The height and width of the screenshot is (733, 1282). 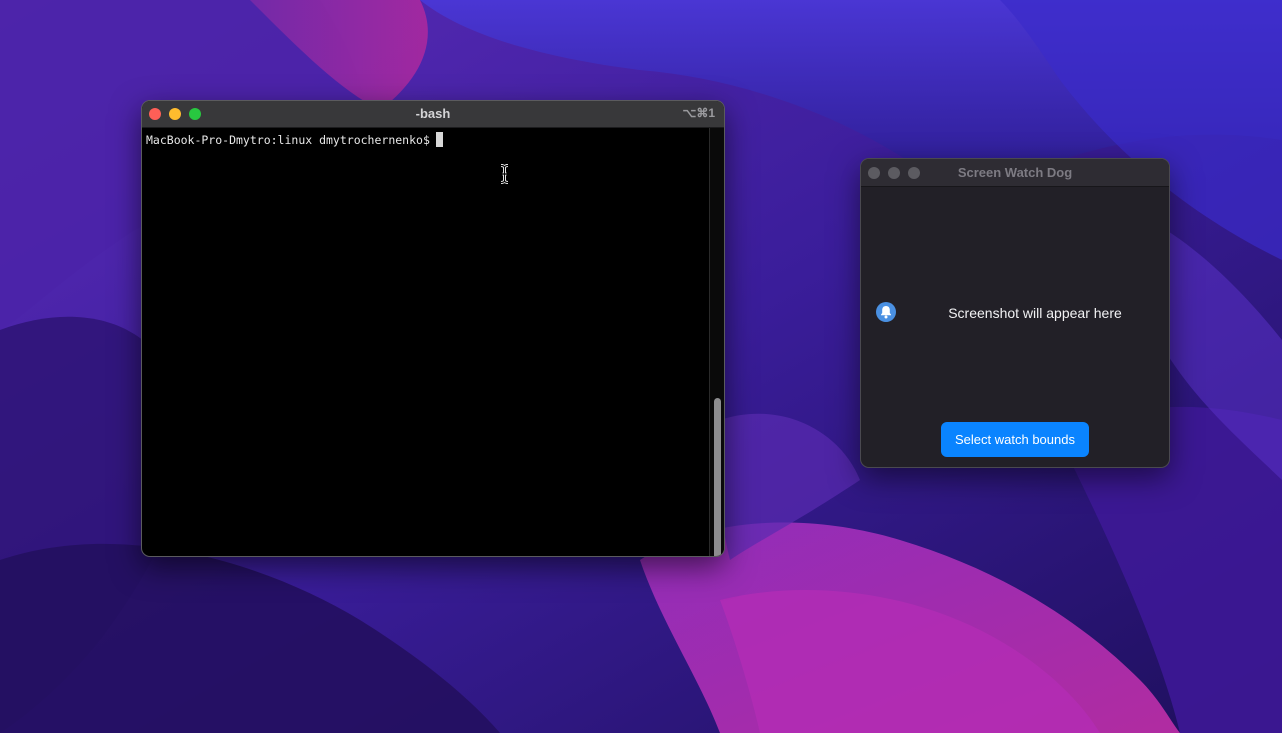 I want to click on terminal-title: -bash, so click(x=433, y=113).